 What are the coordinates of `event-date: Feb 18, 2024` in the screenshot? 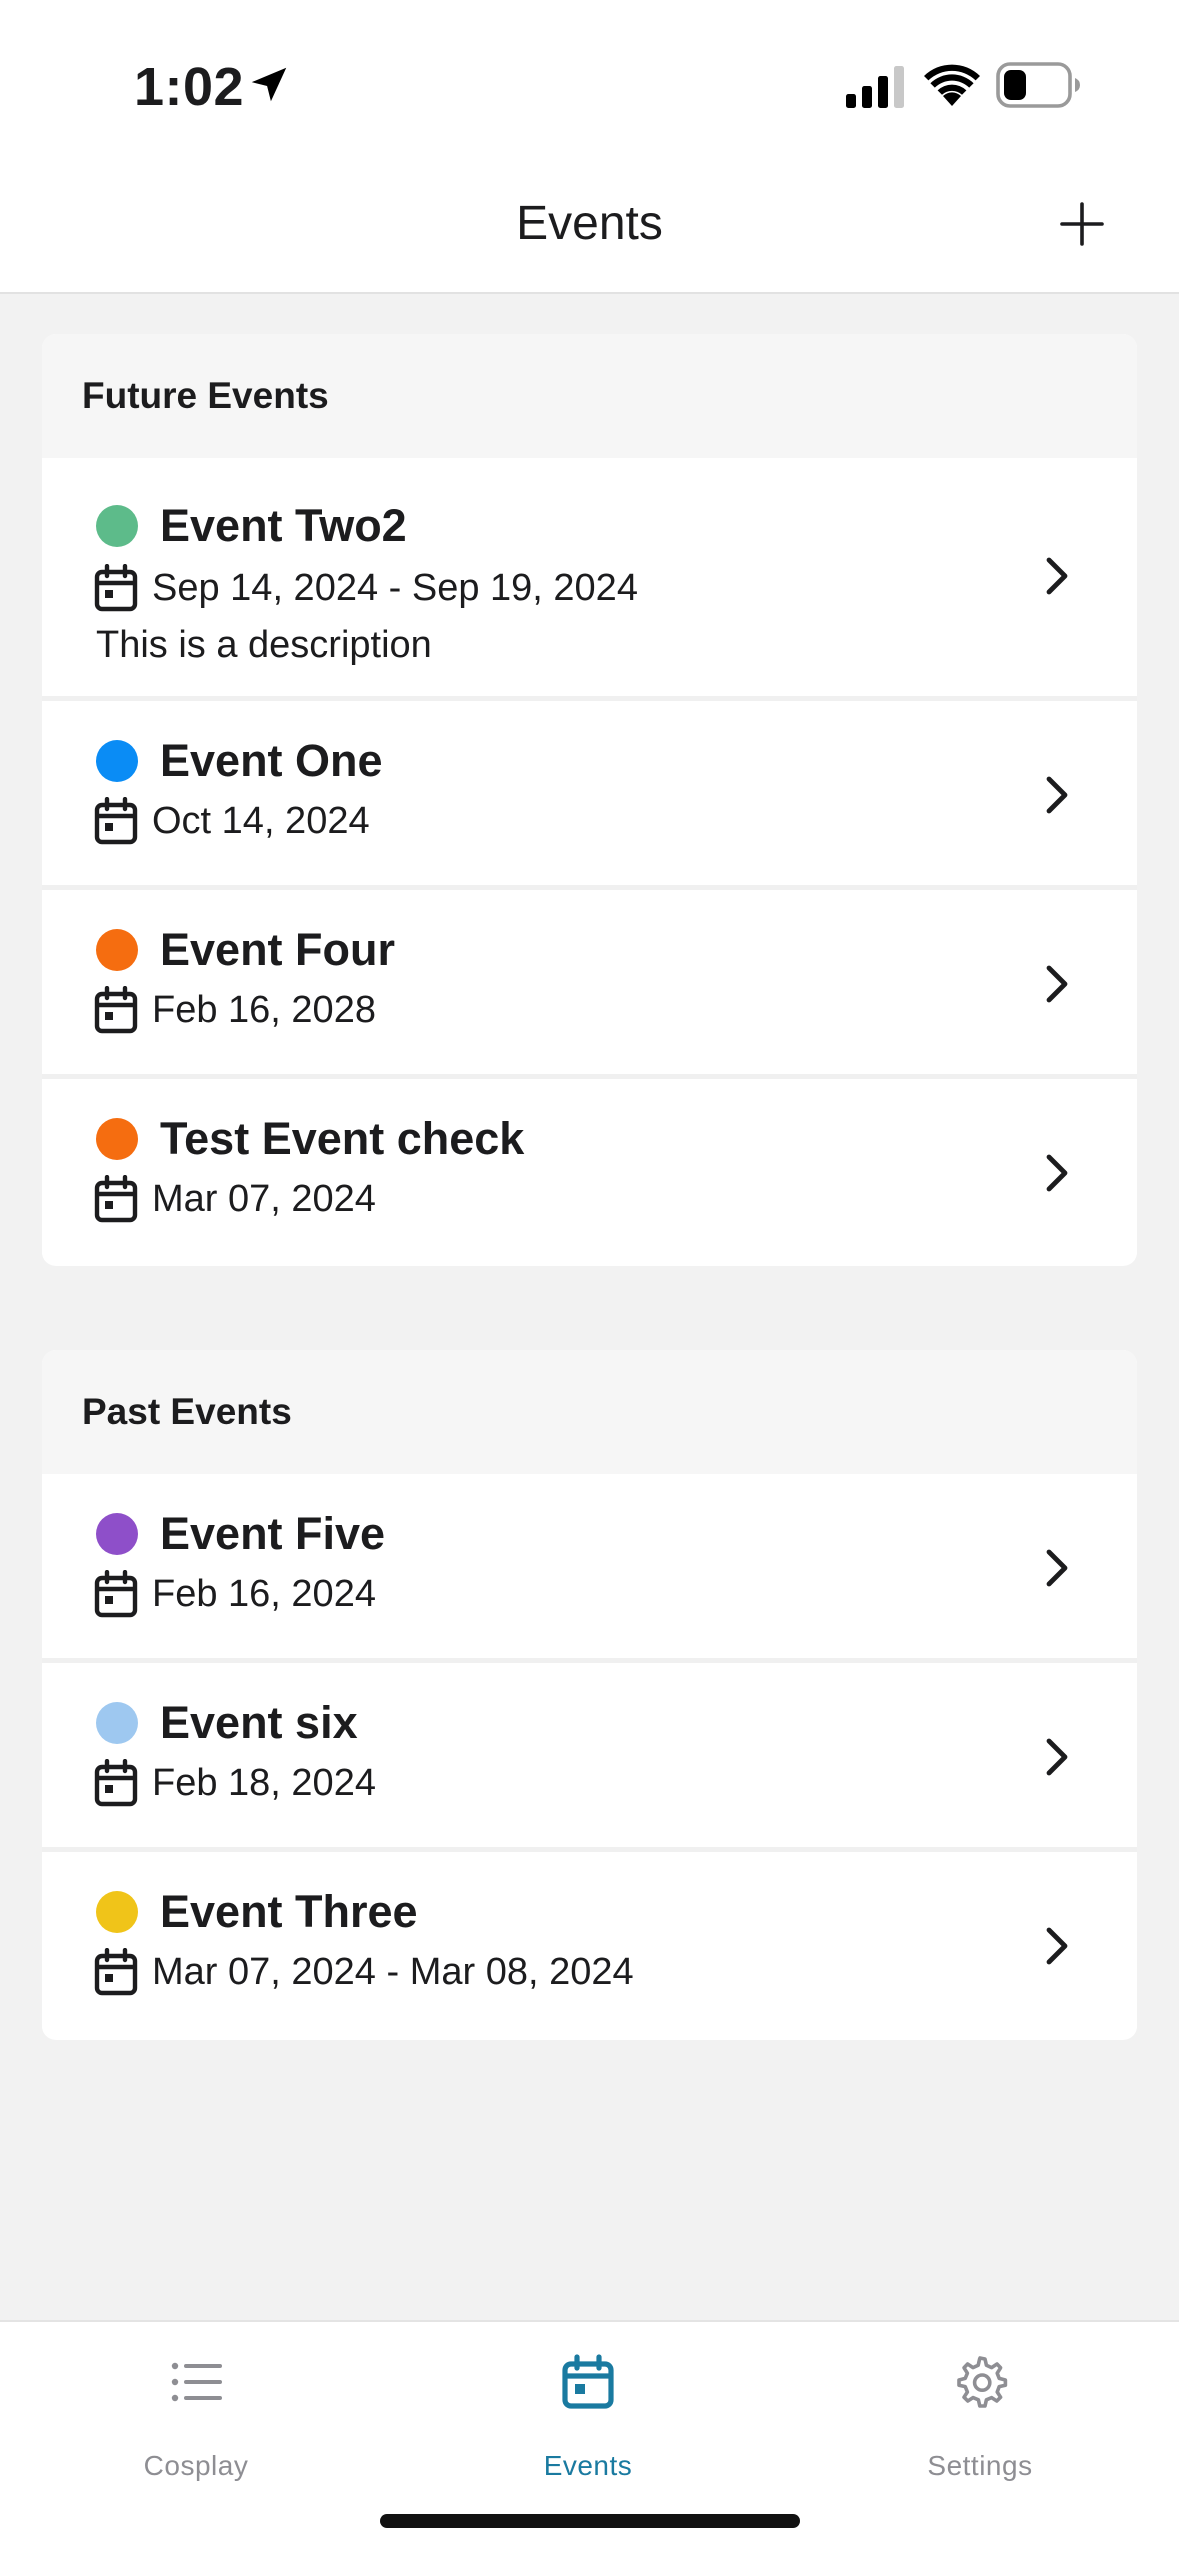 It's located at (264, 1782).